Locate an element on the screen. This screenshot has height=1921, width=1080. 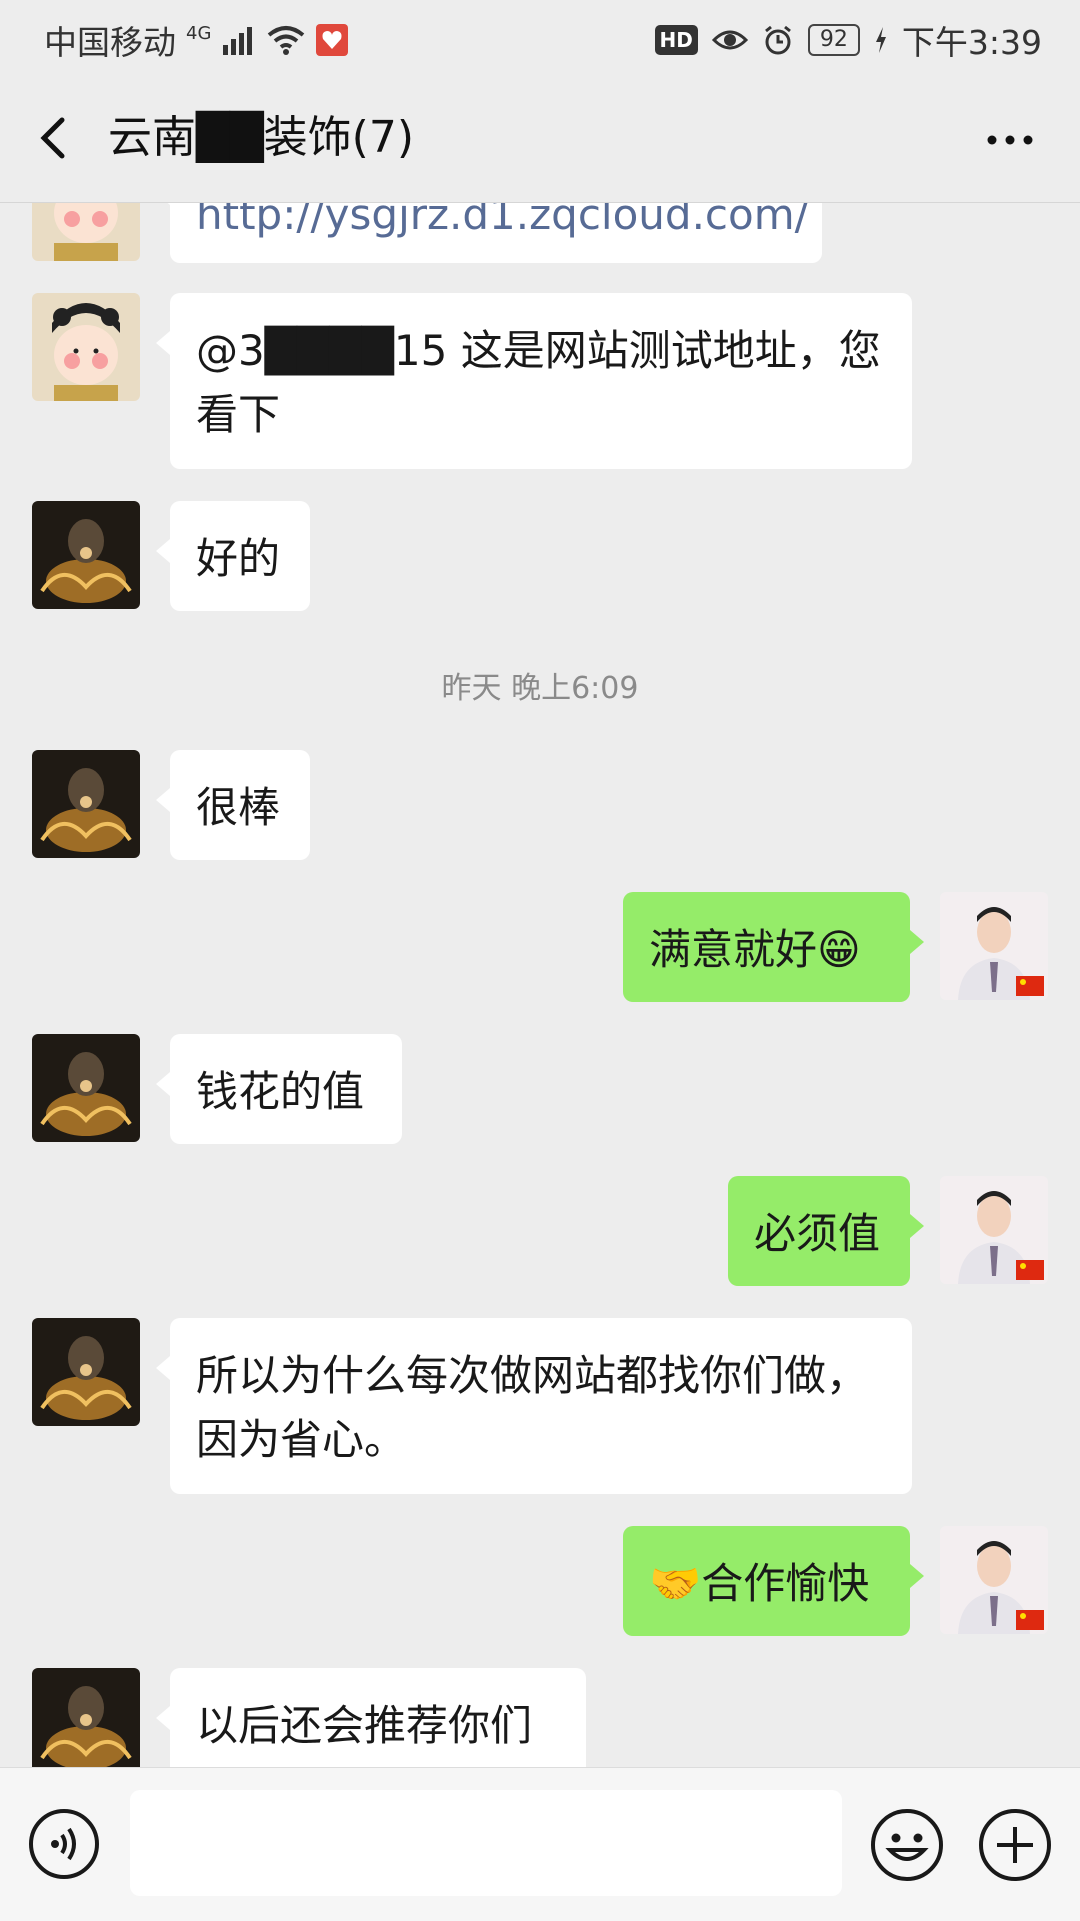
battery-indicator: 92 is located at coordinates (833, 40).